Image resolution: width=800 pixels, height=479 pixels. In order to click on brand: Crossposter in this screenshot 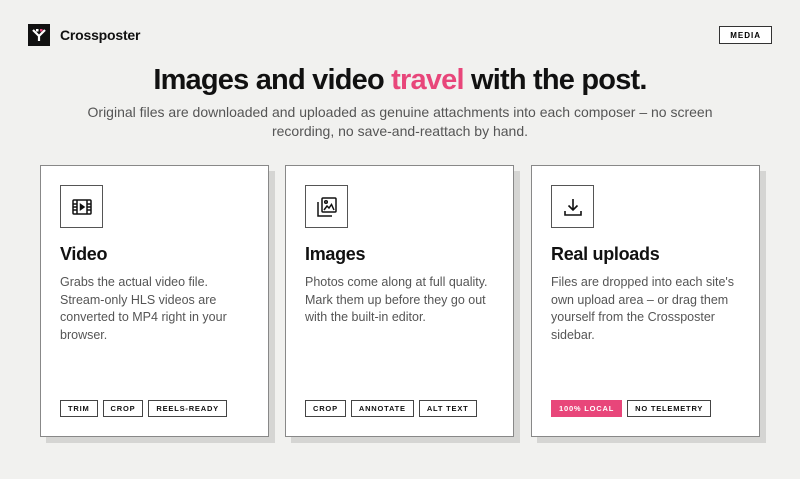, I will do `click(84, 35)`.